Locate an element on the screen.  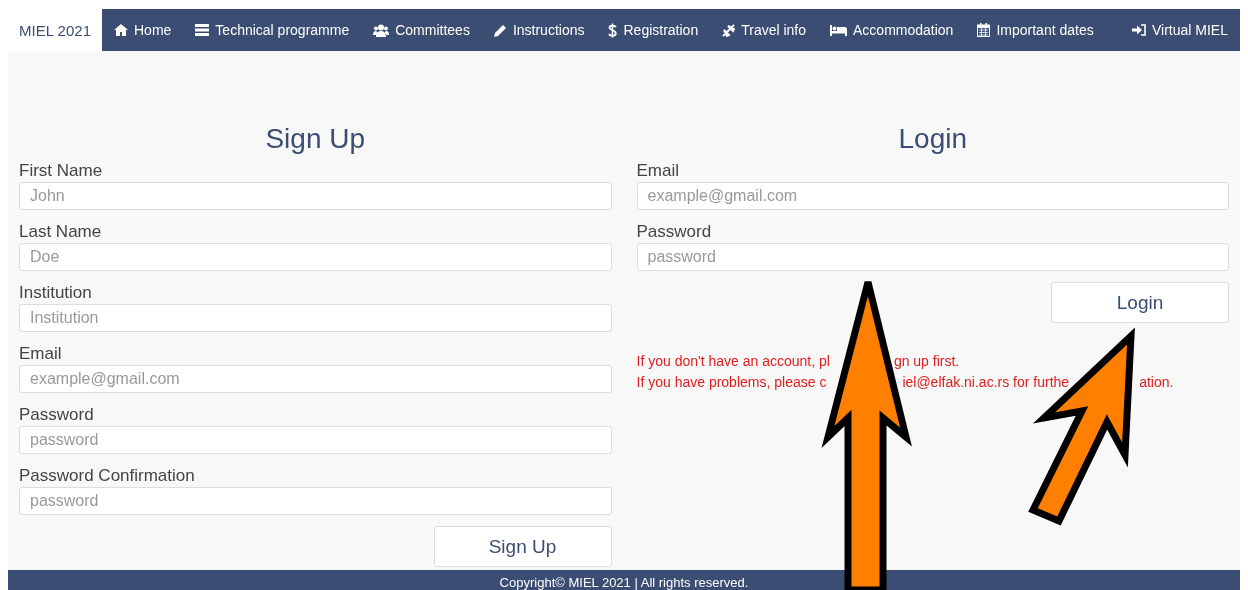
notice-text: iel@elfak.ni.ac.rs for furthe is located at coordinates (986, 382).